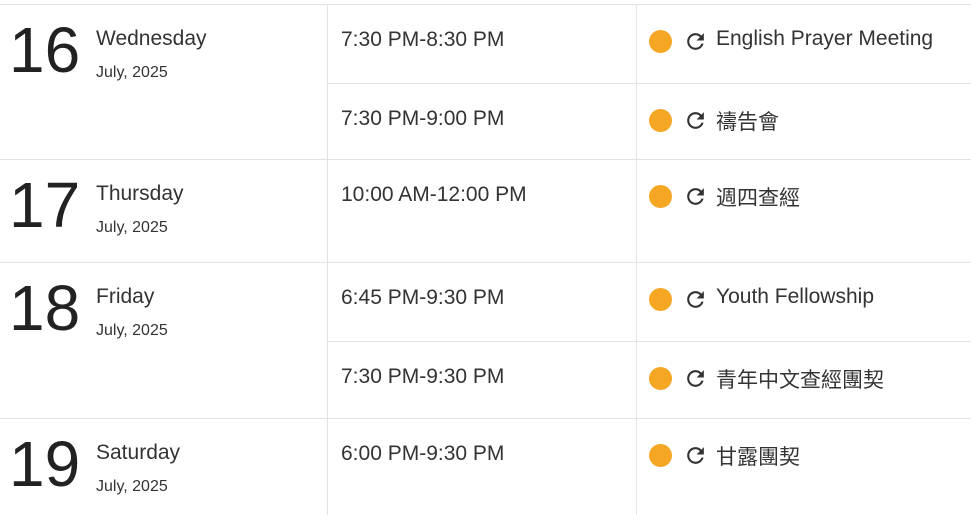  What do you see at coordinates (423, 297) in the screenshot?
I see `event-time: 6:45 PM-9:30 PM` at bounding box center [423, 297].